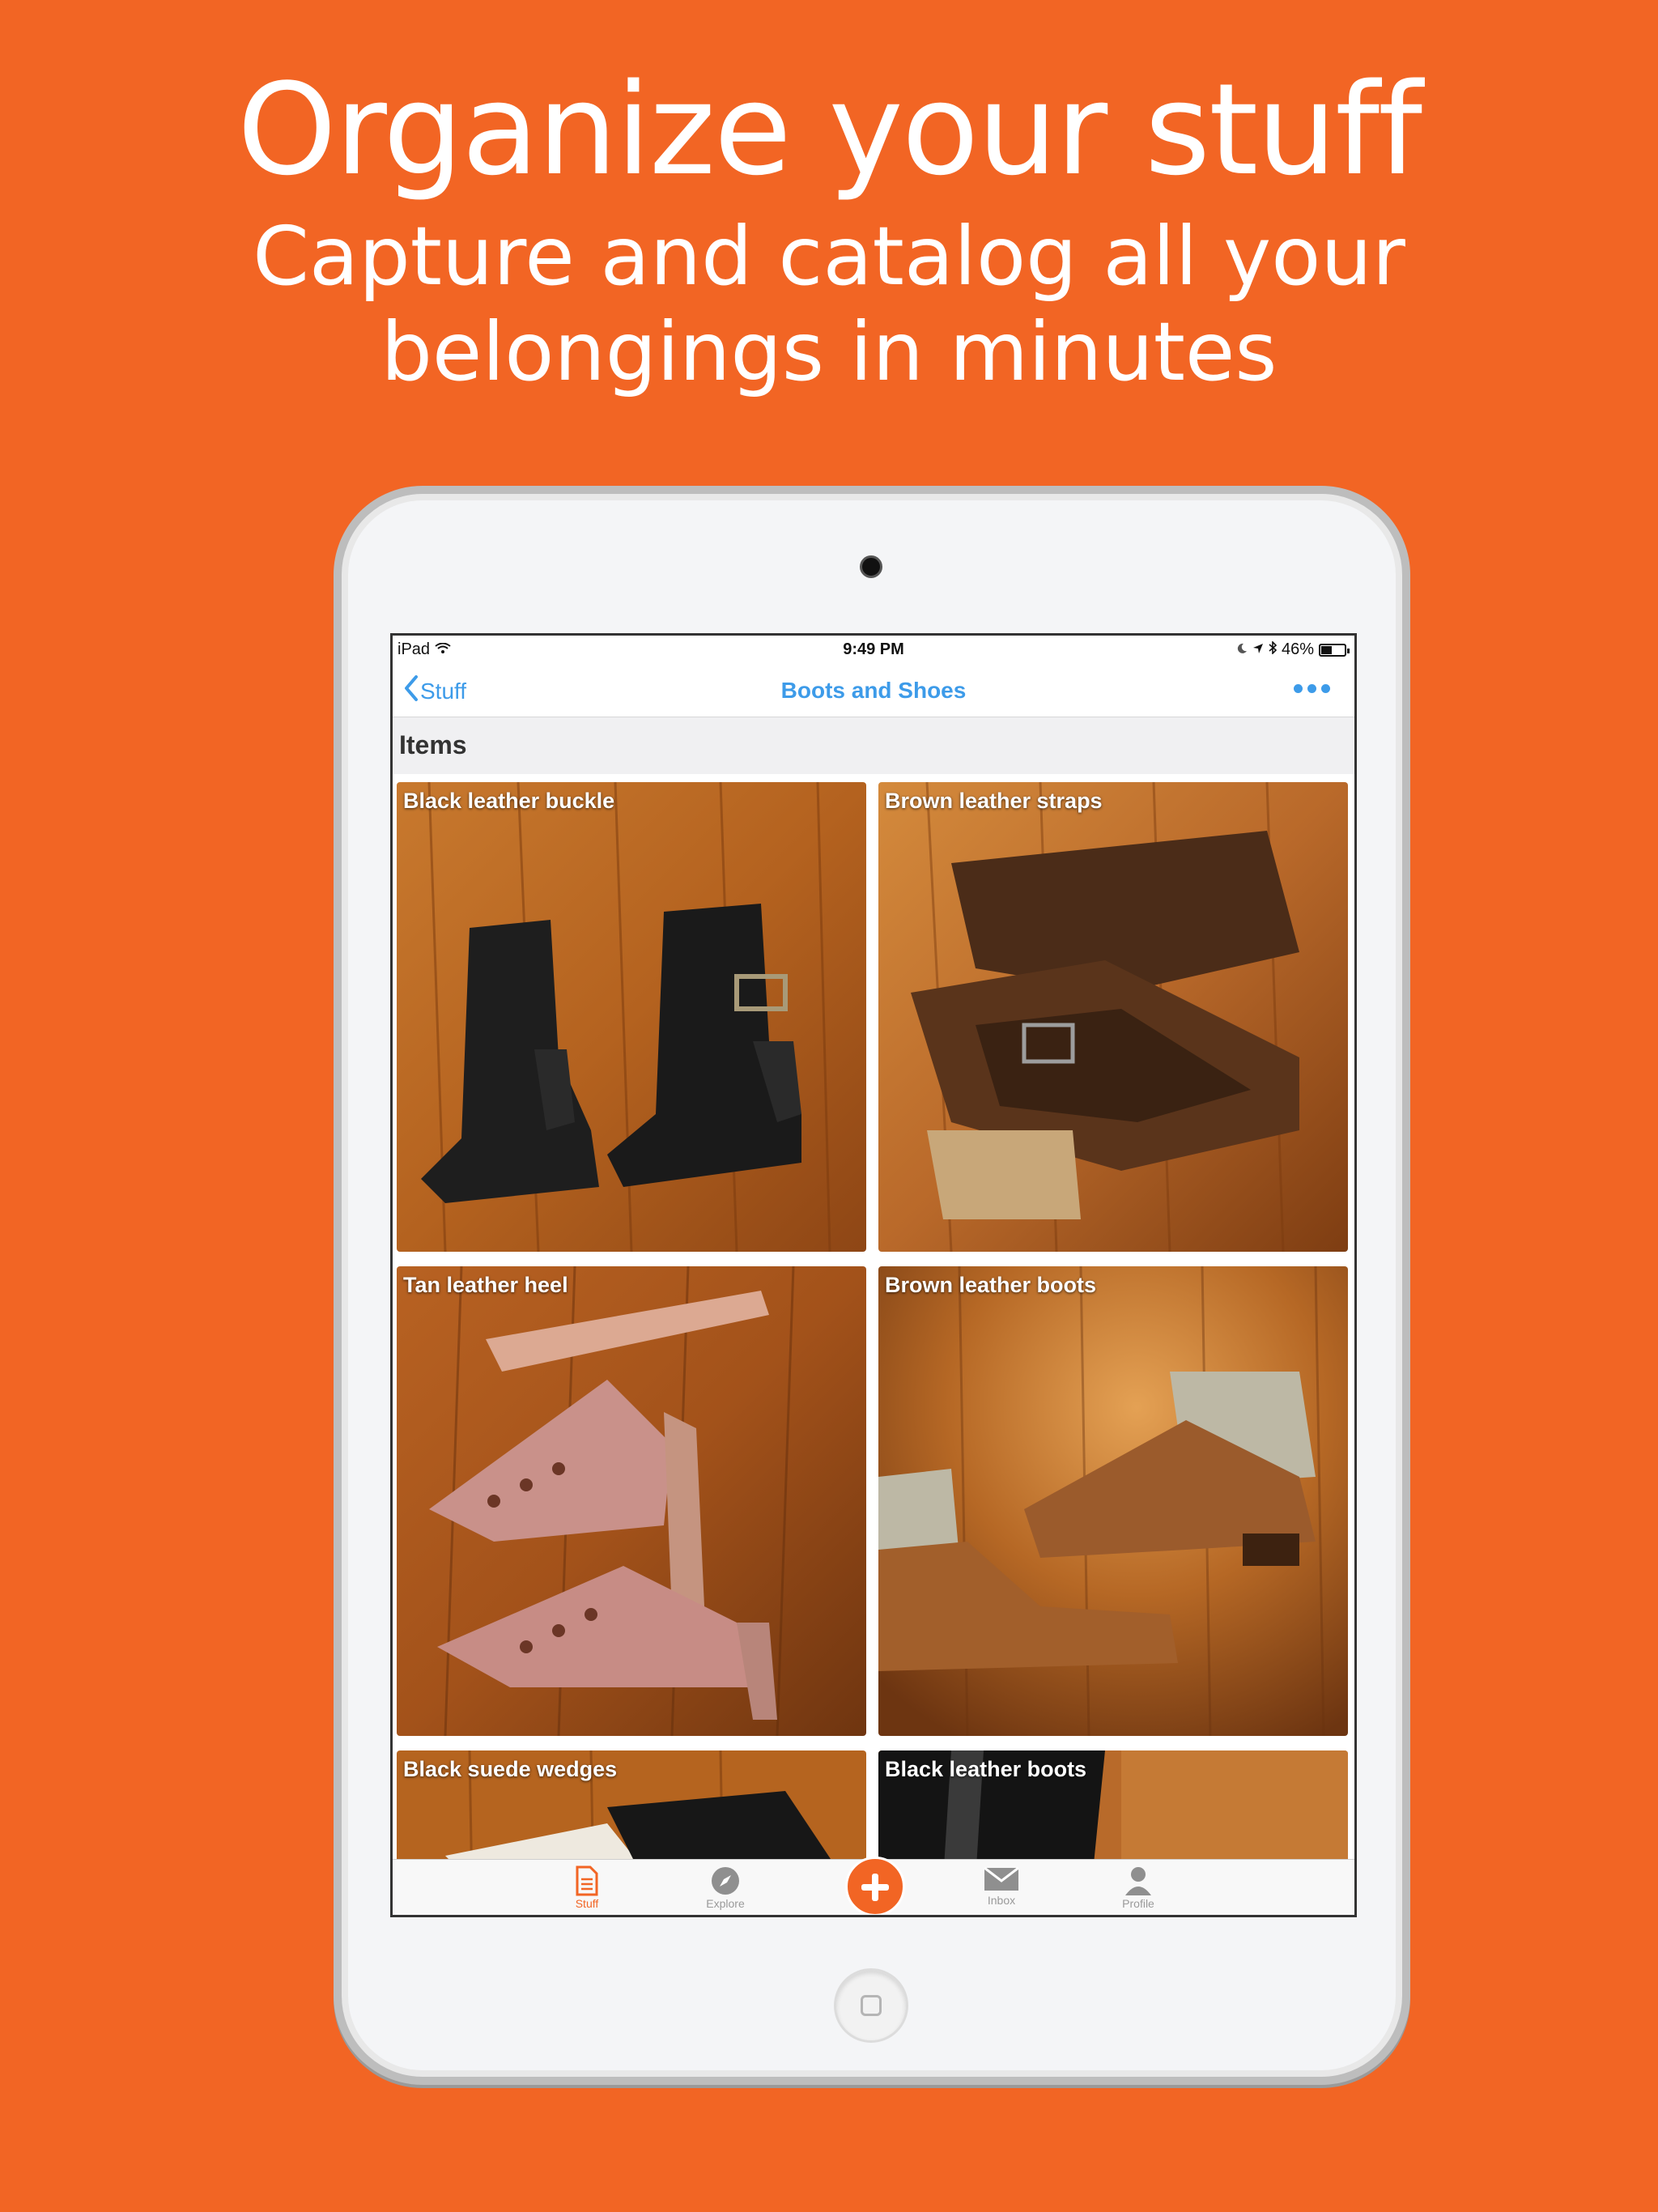  I want to click on moon-icon, so click(1242, 649).